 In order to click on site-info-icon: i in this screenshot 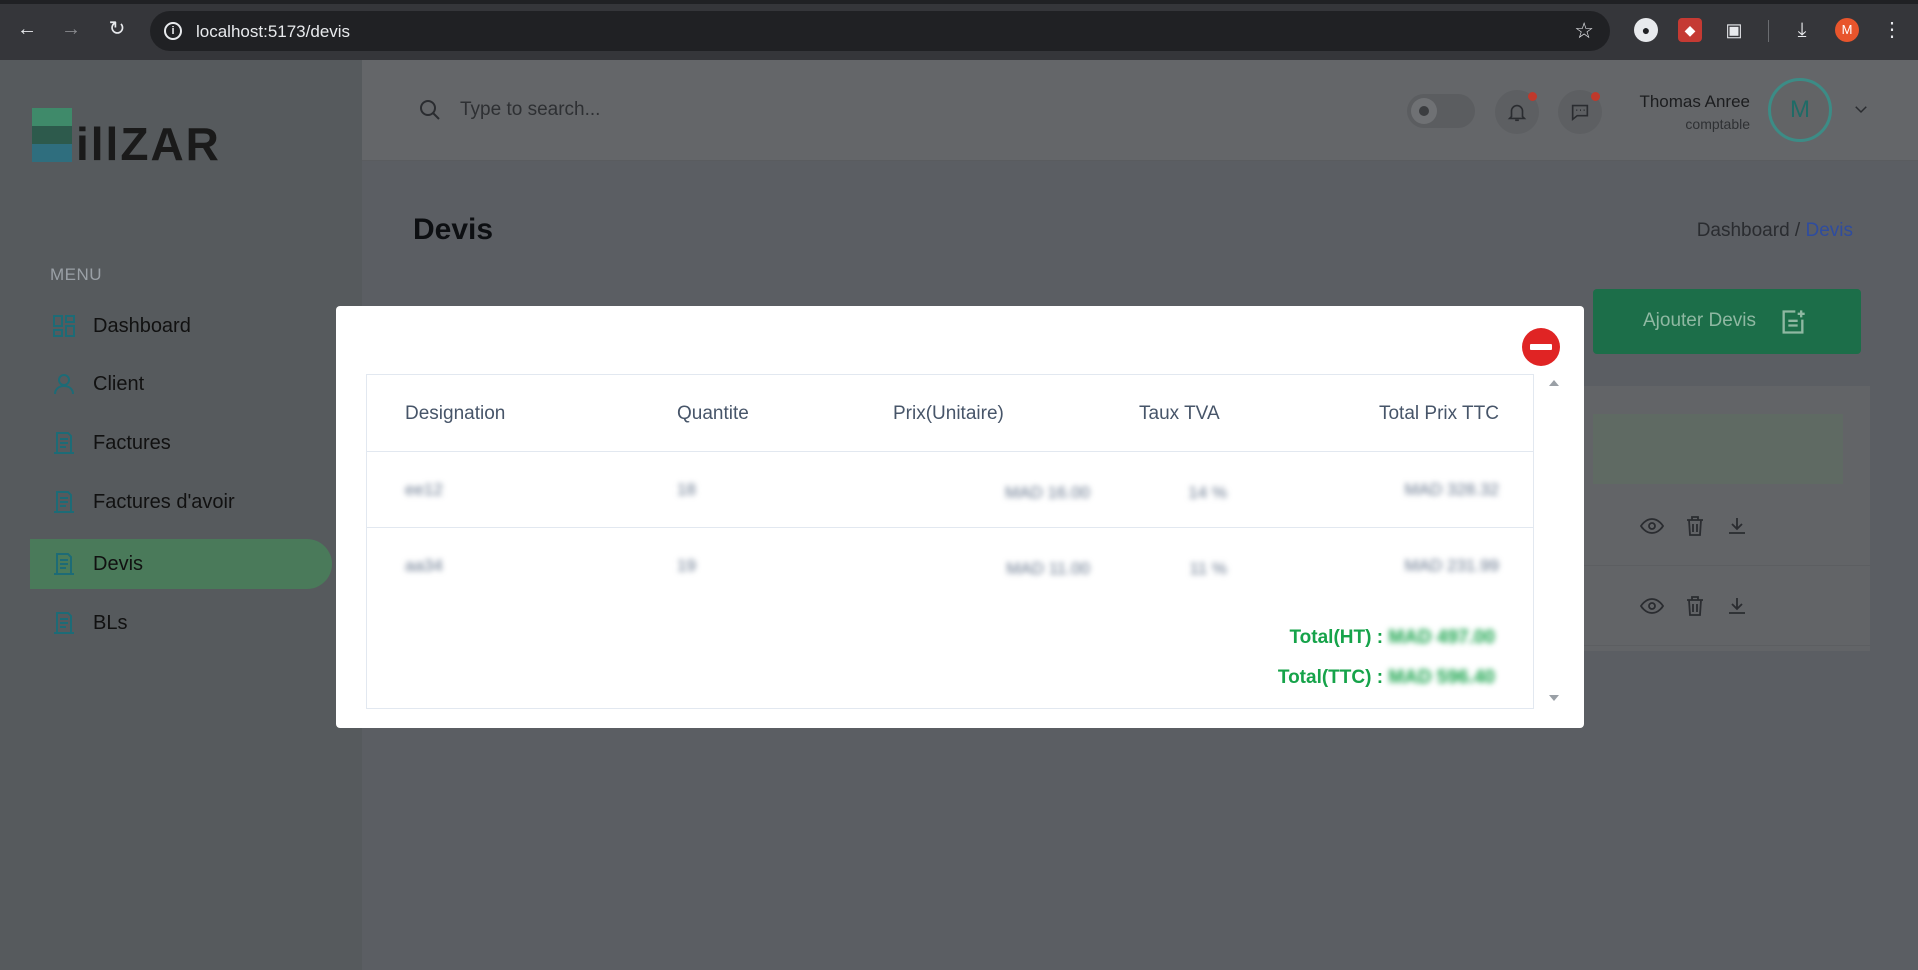, I will do `click(173, 31)`.